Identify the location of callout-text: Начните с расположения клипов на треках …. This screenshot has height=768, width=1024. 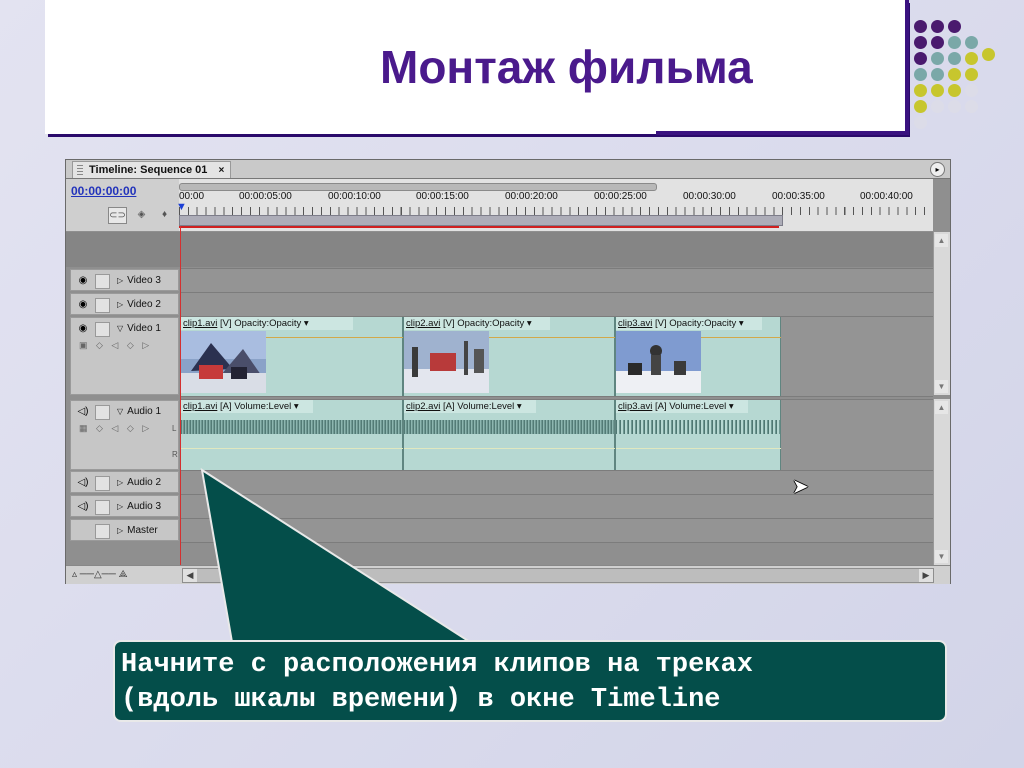
(437, 682).